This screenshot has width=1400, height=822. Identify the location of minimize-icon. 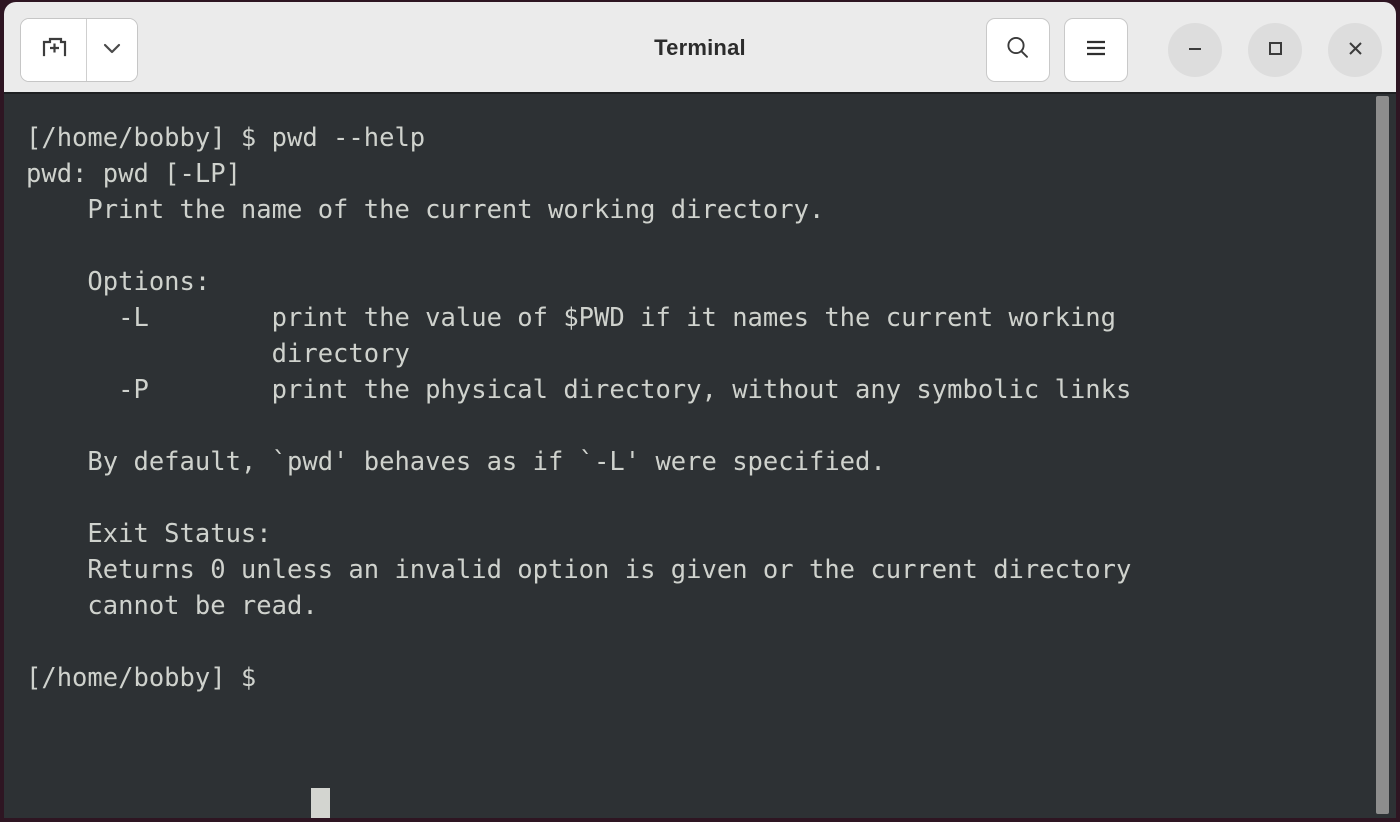
(1195, 50).